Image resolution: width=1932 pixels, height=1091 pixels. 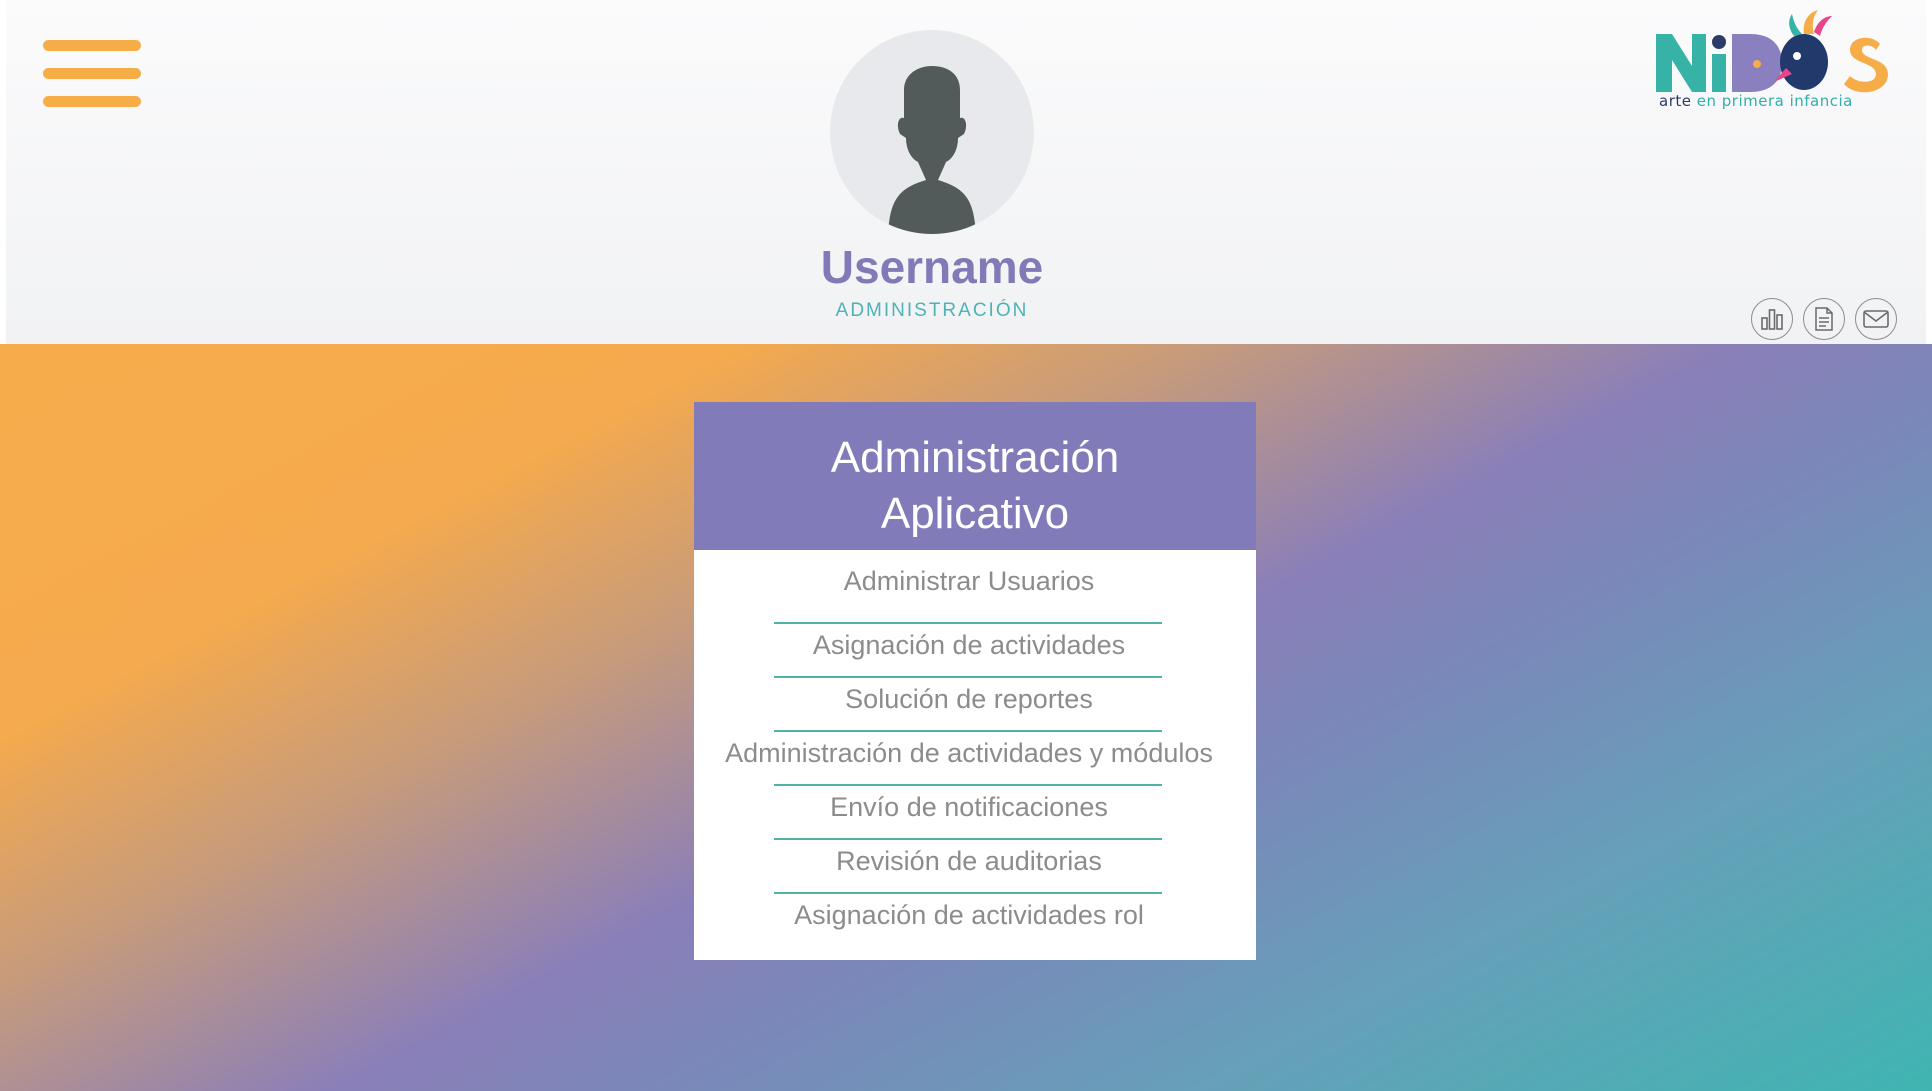 I want to click on menu-item-asignacion-actividades: Asignación de actividades, so click(x=969, y=645).